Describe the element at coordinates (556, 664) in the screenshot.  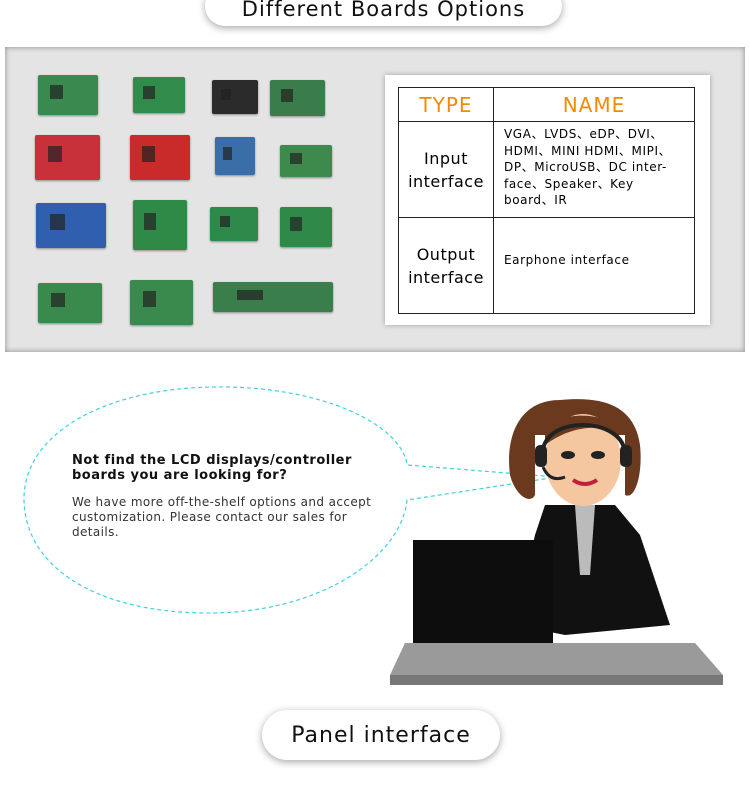
I see `desk-icon` at that location.